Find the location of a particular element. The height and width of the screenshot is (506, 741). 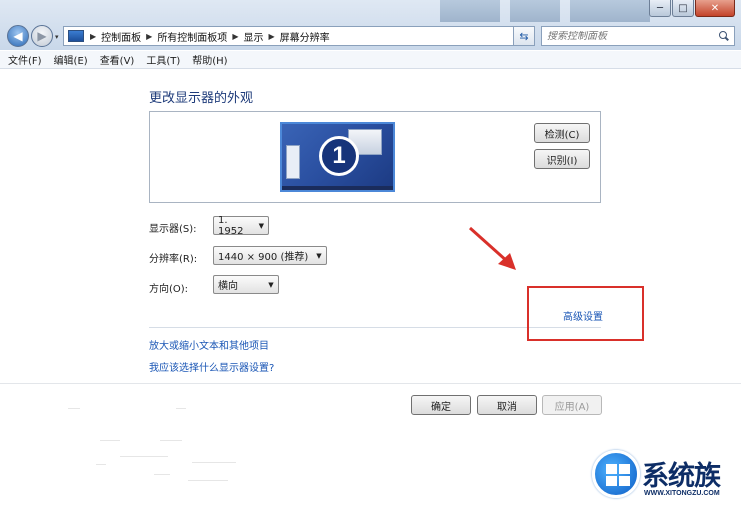

footer-divider is located at coordinates (370, 383).